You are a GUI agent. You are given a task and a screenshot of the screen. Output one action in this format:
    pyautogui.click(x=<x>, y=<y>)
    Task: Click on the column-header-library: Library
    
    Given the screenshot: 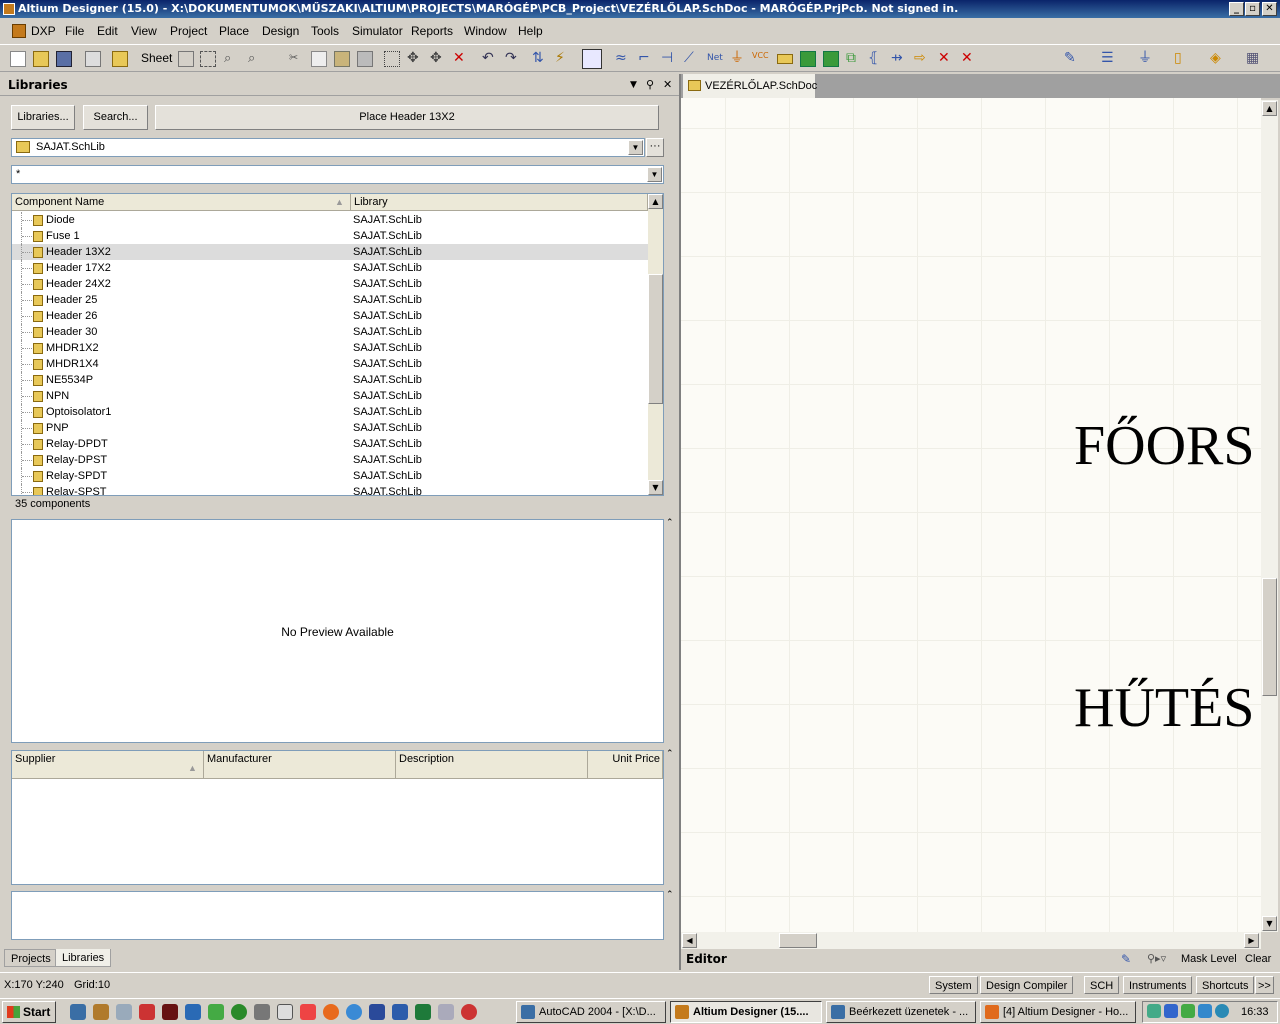 What is the action you would take?
    pyautogui.click(x=499, y=202)
    